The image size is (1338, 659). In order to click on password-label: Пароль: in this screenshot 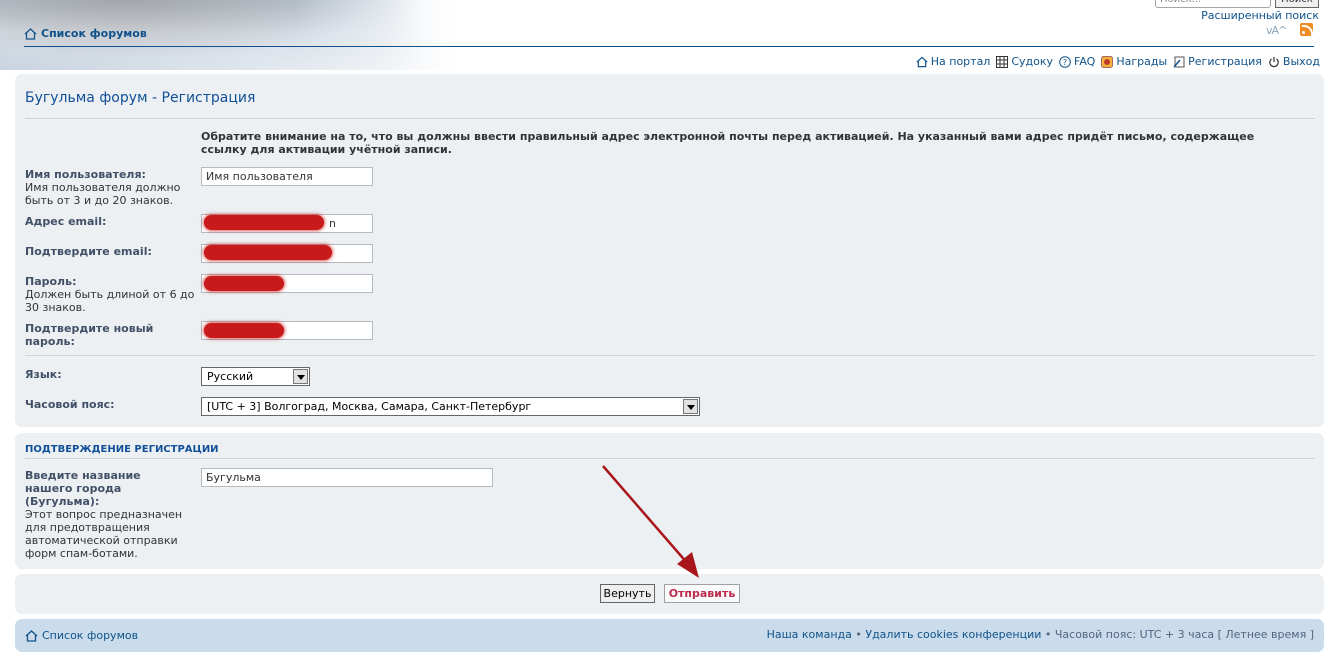, I will do `click(51, 281)`.